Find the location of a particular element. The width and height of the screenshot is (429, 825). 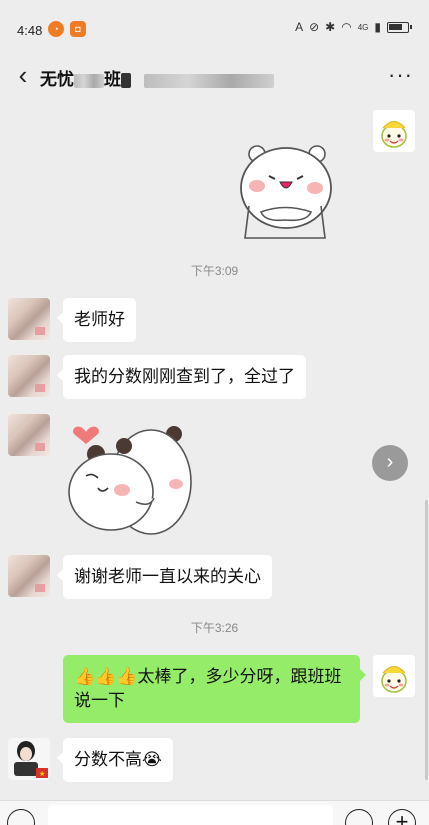

status-indicators: A ⊘ ✱ ◠ 4G ▮ is located at coordinates (353, 27).